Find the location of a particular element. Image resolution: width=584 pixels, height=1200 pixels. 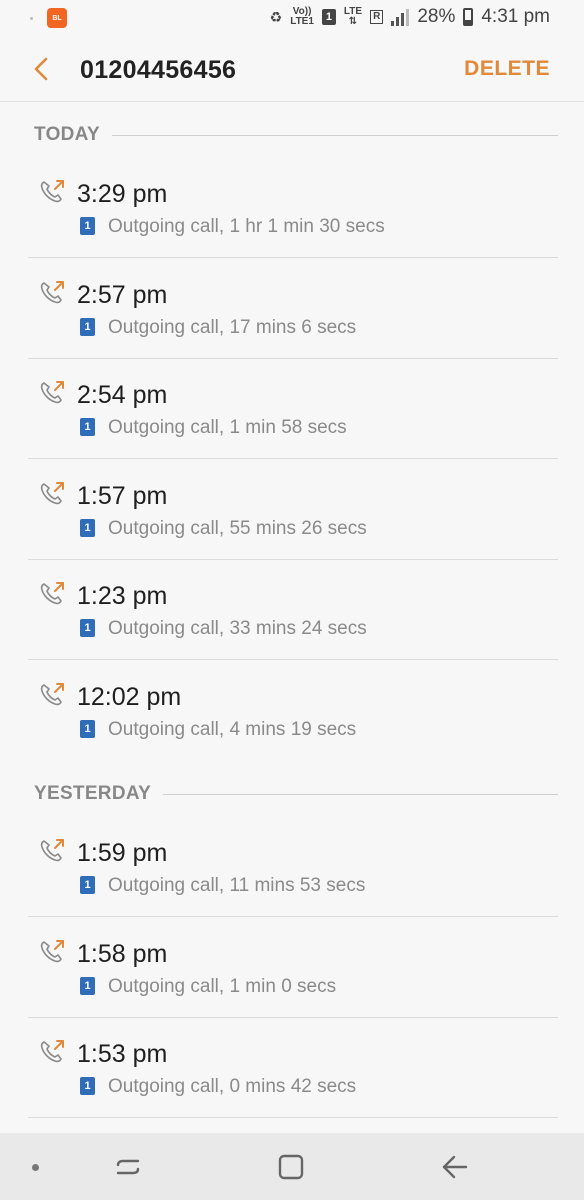

call-detail: Outgoing call, 0 mins 42 secs is located at coordinates (232, 1086).